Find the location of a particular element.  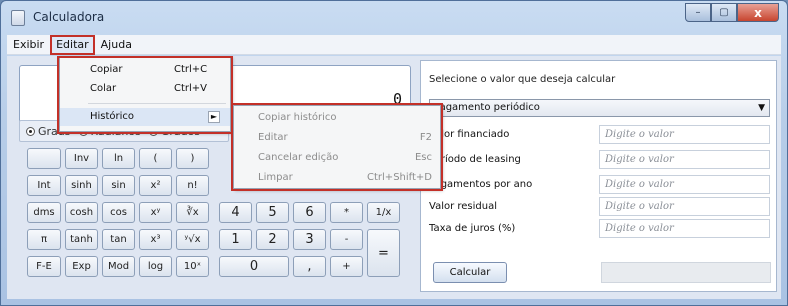

finance-field-row: Valor financiado Digite o valor is located at coordinates (599, 135).